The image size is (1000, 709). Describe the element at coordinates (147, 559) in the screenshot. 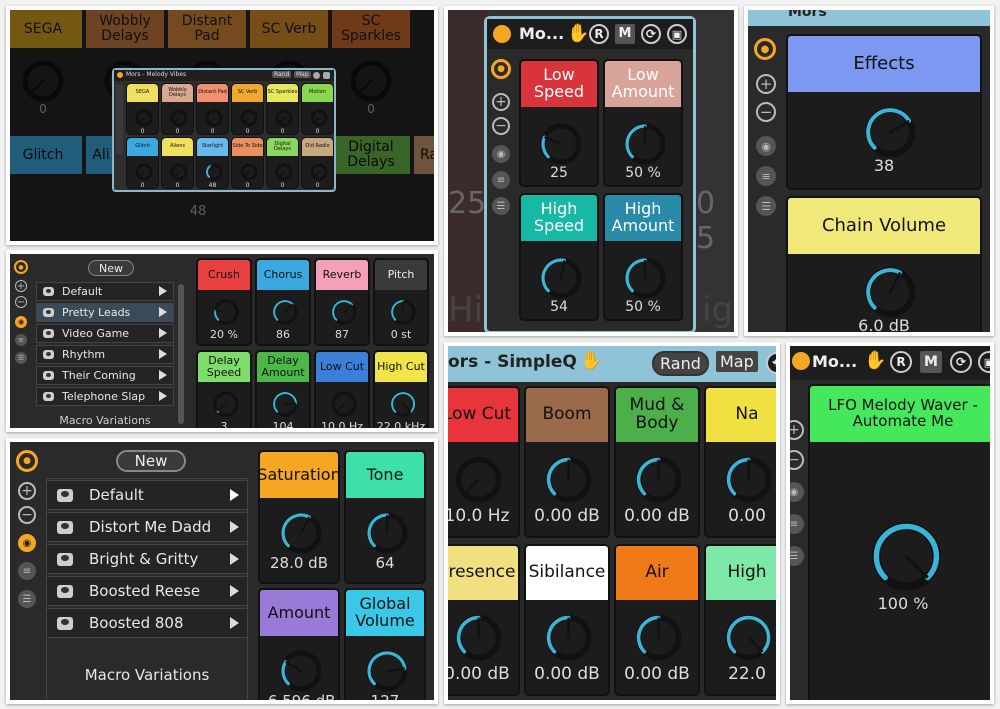

I see `preset-row: Bright & Gritty` at that location.